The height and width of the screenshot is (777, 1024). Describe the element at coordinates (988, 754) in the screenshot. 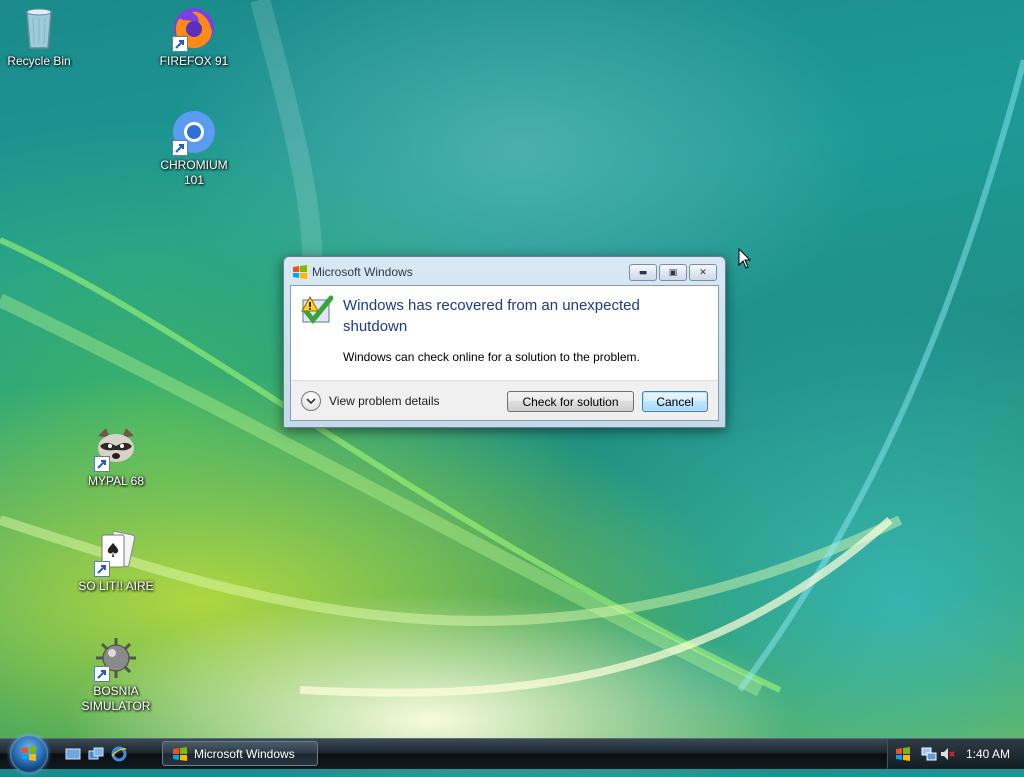

I see `clock: 1:40 AM` at that location.